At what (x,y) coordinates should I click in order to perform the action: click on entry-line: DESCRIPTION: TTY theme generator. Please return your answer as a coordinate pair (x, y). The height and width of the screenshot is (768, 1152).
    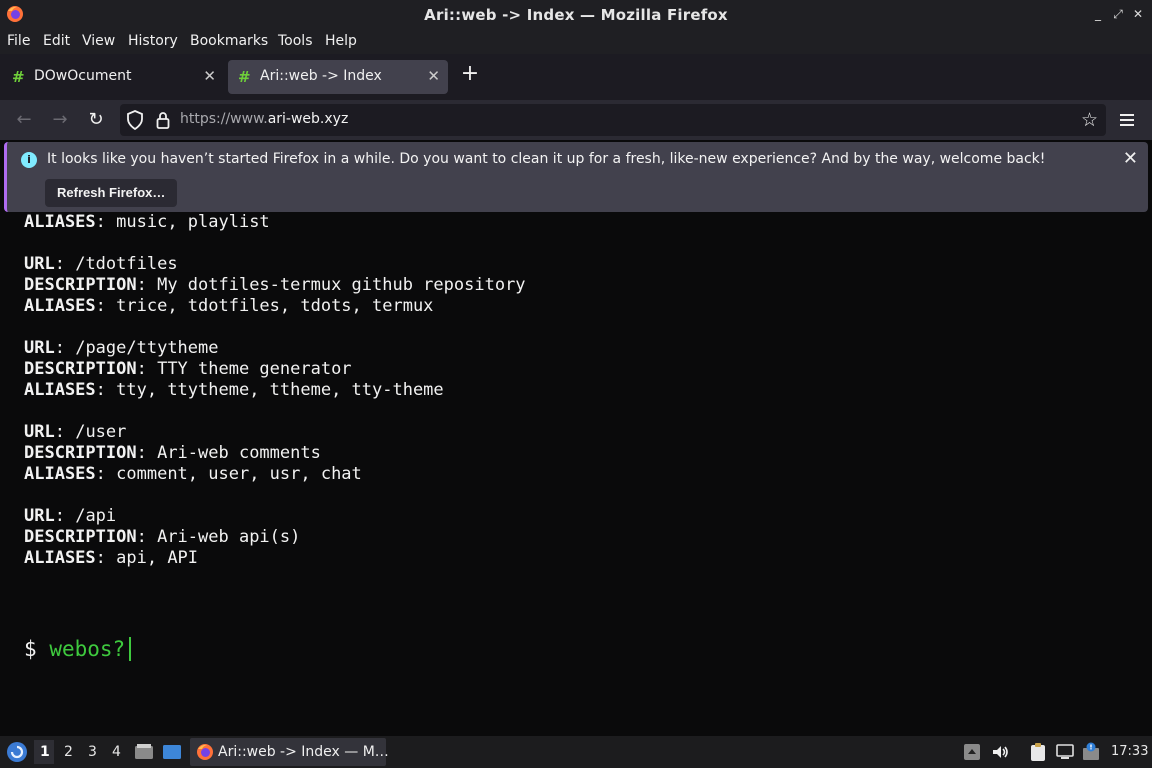
    Looking at the image, I should click on (188, 369).